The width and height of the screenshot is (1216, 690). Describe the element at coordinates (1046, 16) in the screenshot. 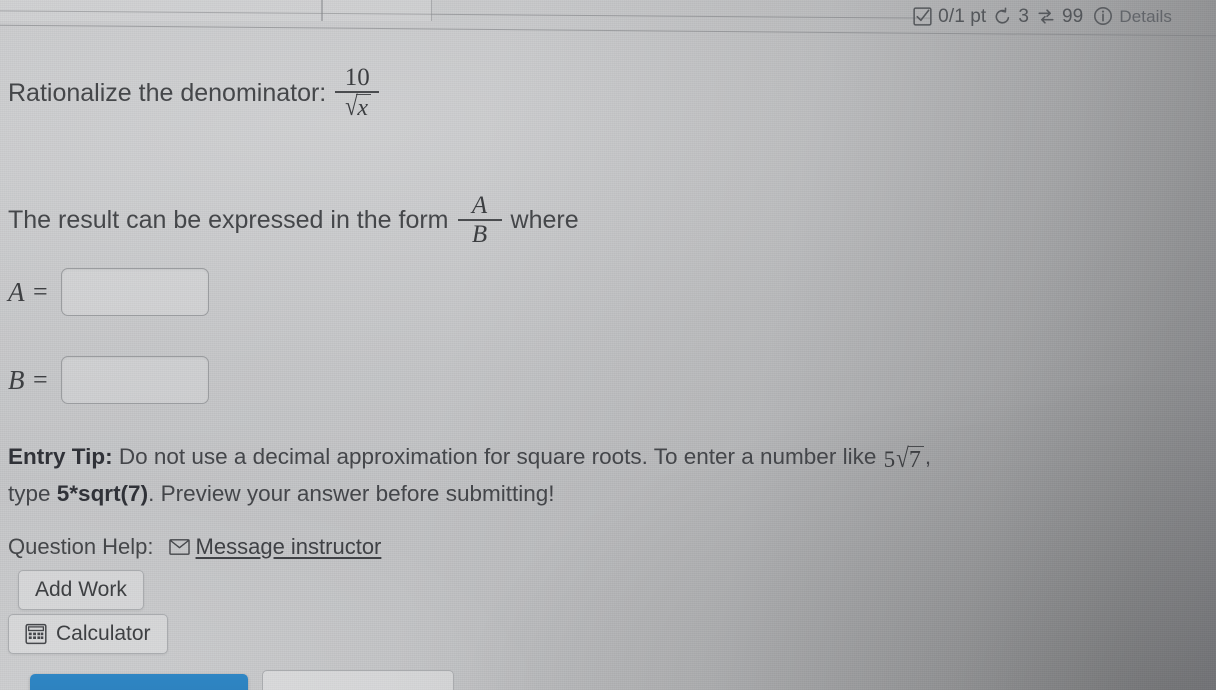

I see `swap-arrows-icon` at that location.